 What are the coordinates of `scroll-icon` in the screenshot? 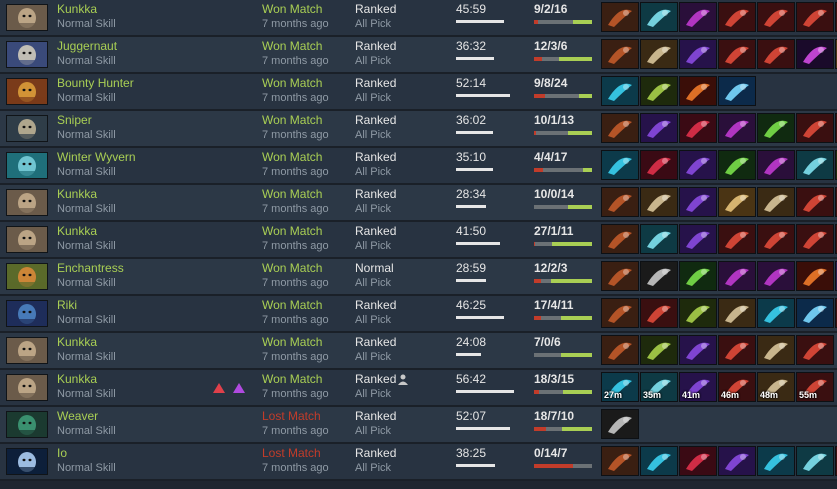 It's located at (737, 202).